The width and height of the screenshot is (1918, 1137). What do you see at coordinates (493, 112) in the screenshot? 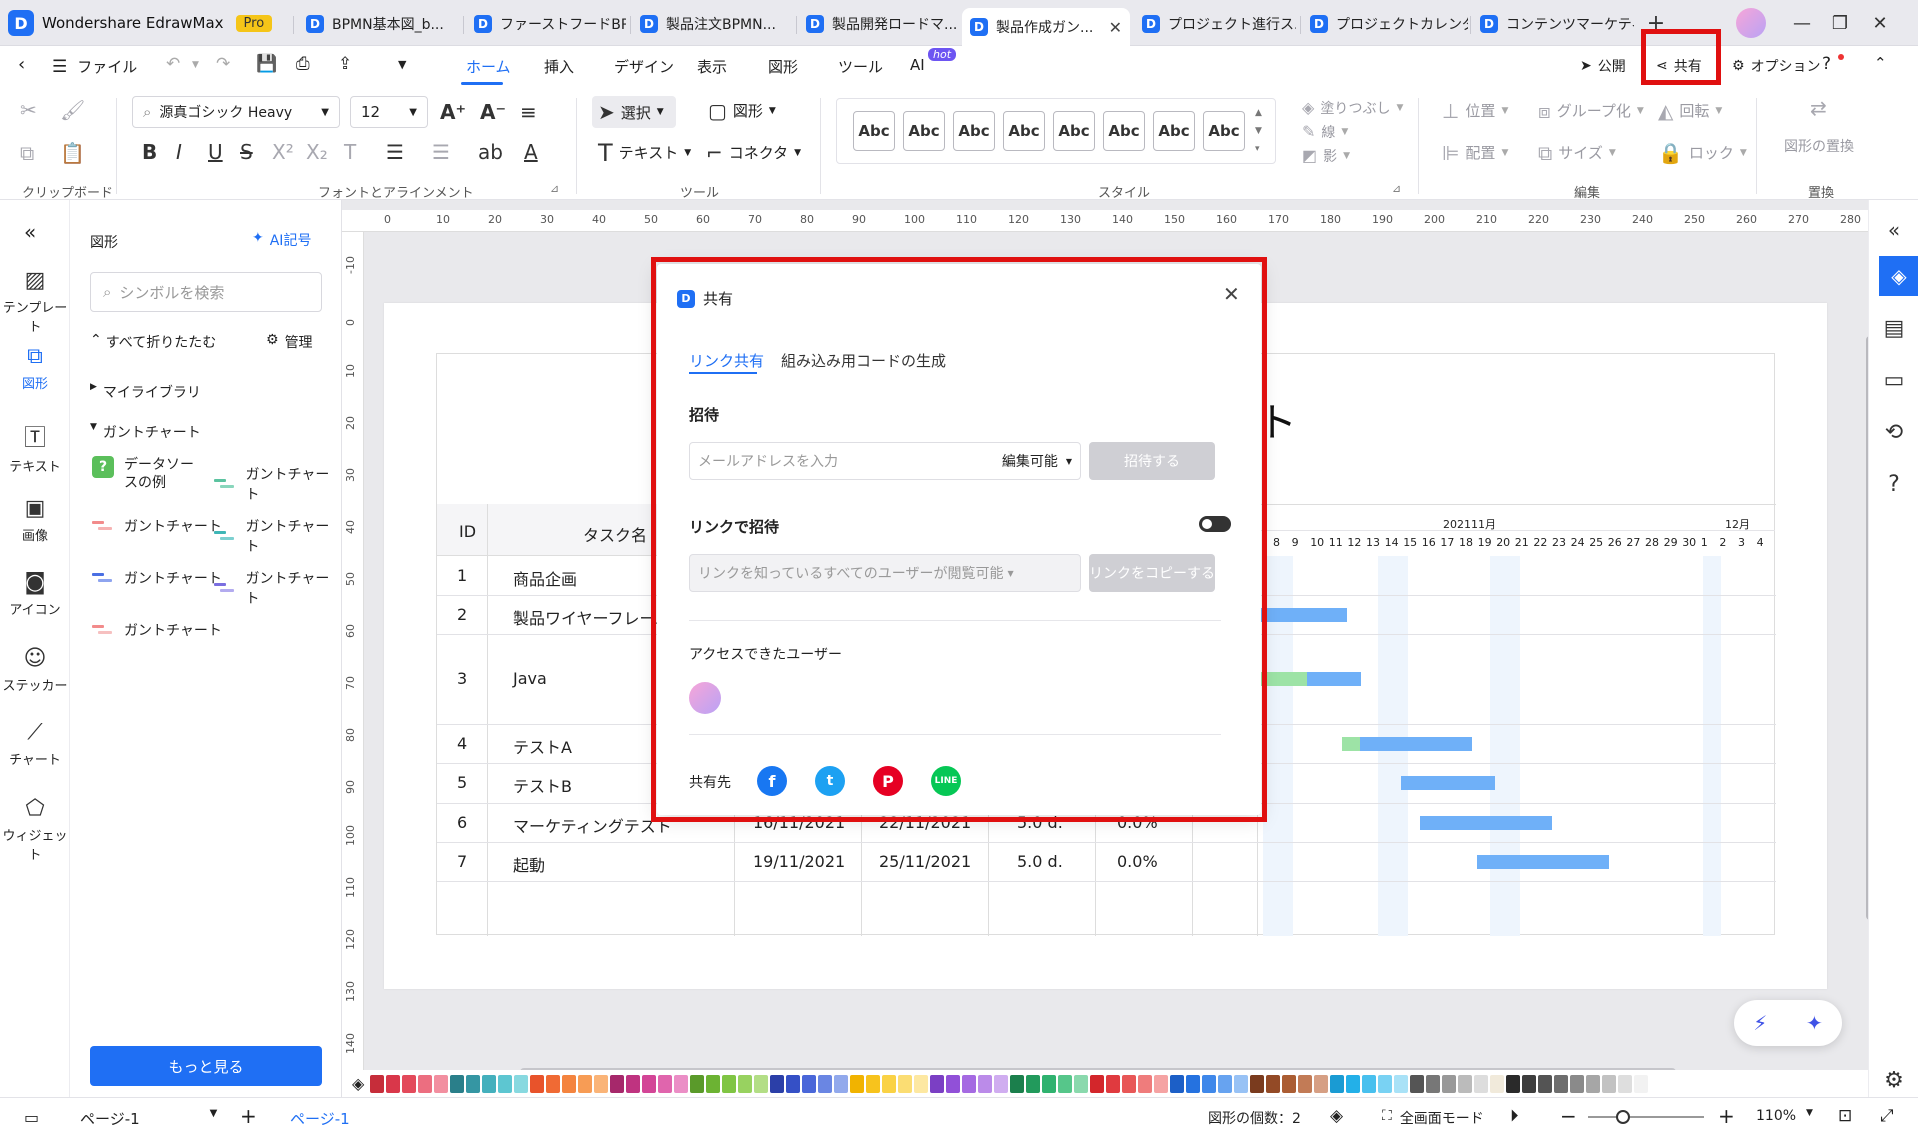
I see `decrease-font-icon: A⁻` at bounding box center [493, 112].